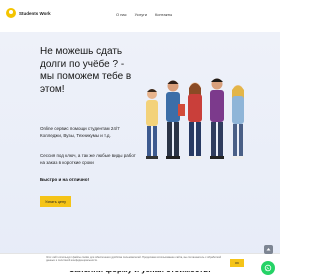 The height and width of the screenshot is (280, 320). I want to click on nav-link-contacts: Контакты, so click(163, 14).